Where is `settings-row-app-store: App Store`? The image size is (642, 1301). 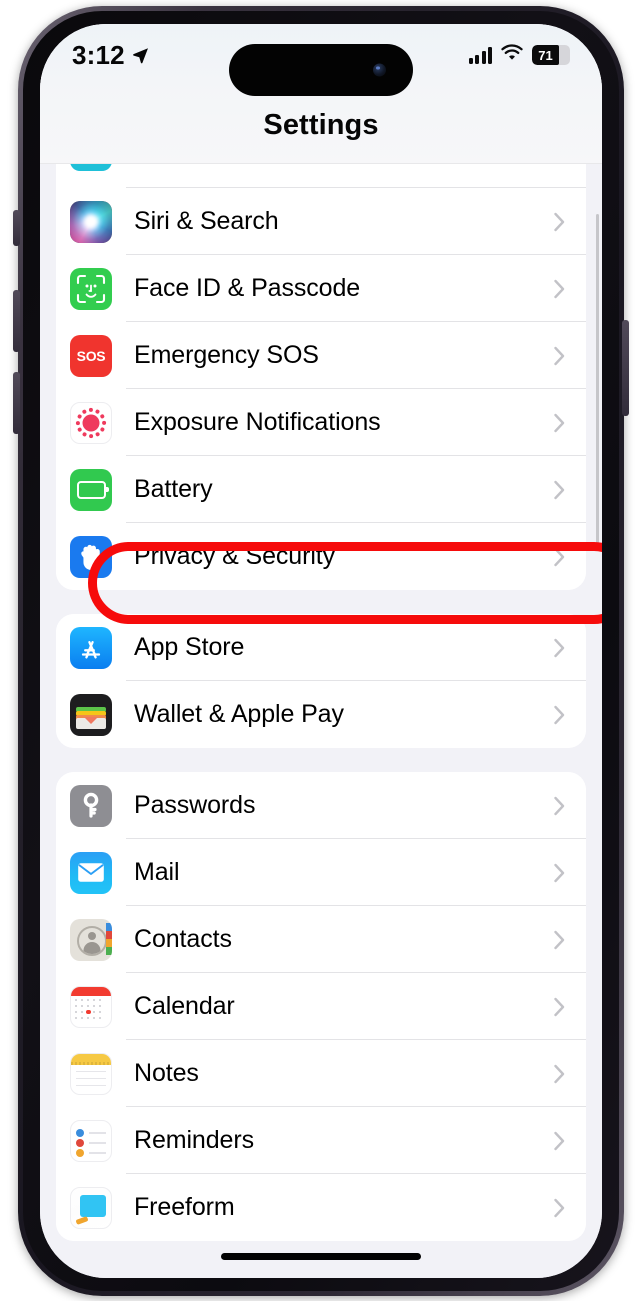
settings-row-app-store: App Store is located at coordinates (321, 647).